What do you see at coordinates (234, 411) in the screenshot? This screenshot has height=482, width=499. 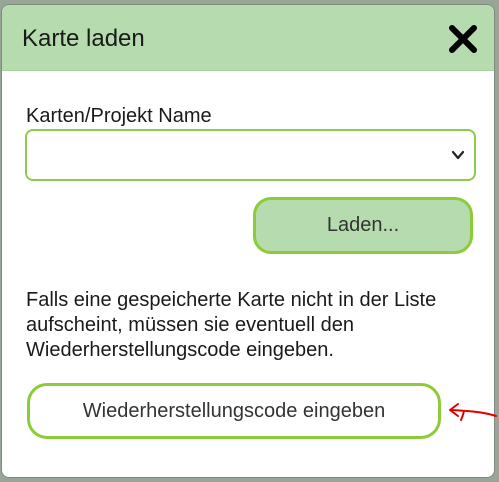 I see `enter-recovery-code-button: Wiederherstellungscode eingeben` at bounding box center [234, 411].